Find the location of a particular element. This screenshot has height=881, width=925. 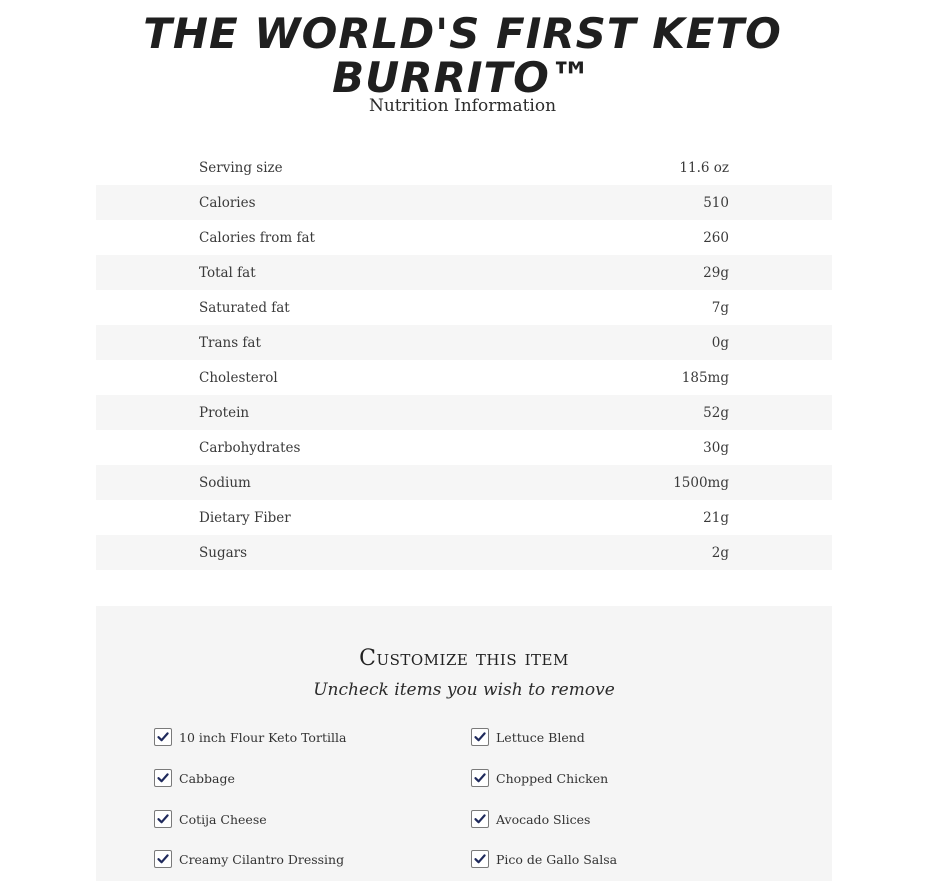

nutrition-label: Saturated fat is located at coordinates (244, 307).